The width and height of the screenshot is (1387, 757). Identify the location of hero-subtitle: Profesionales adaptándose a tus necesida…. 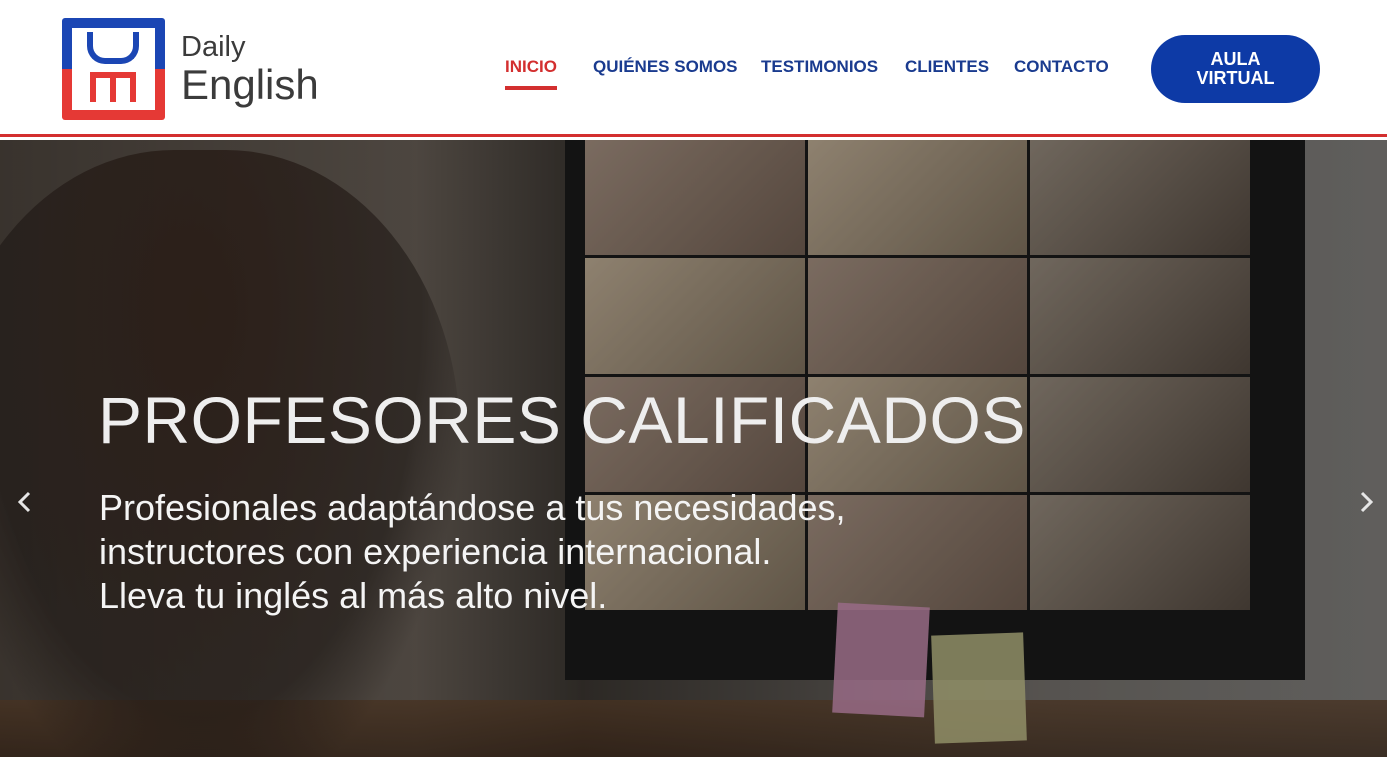
(472, 552).